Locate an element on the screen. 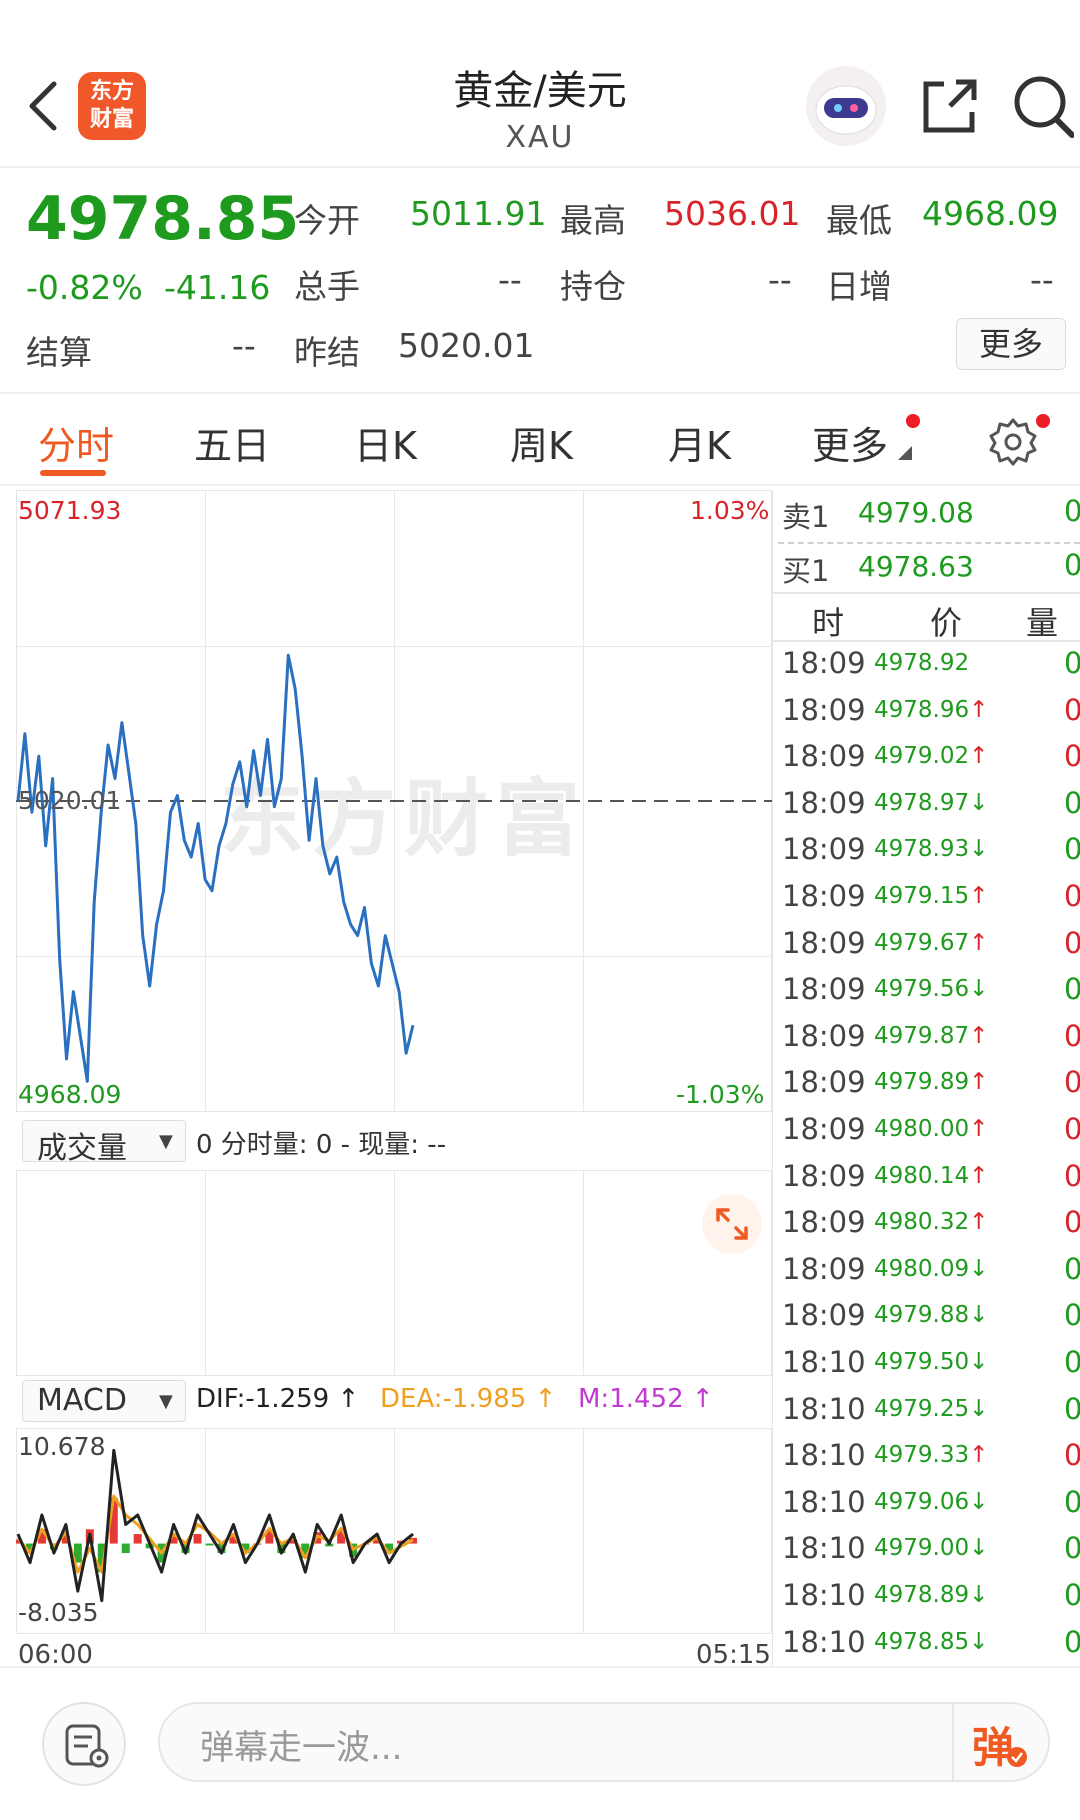 This screenshot has width=1080, height=1820. page-subtitle: XAU is located at coordinates (540, 137).